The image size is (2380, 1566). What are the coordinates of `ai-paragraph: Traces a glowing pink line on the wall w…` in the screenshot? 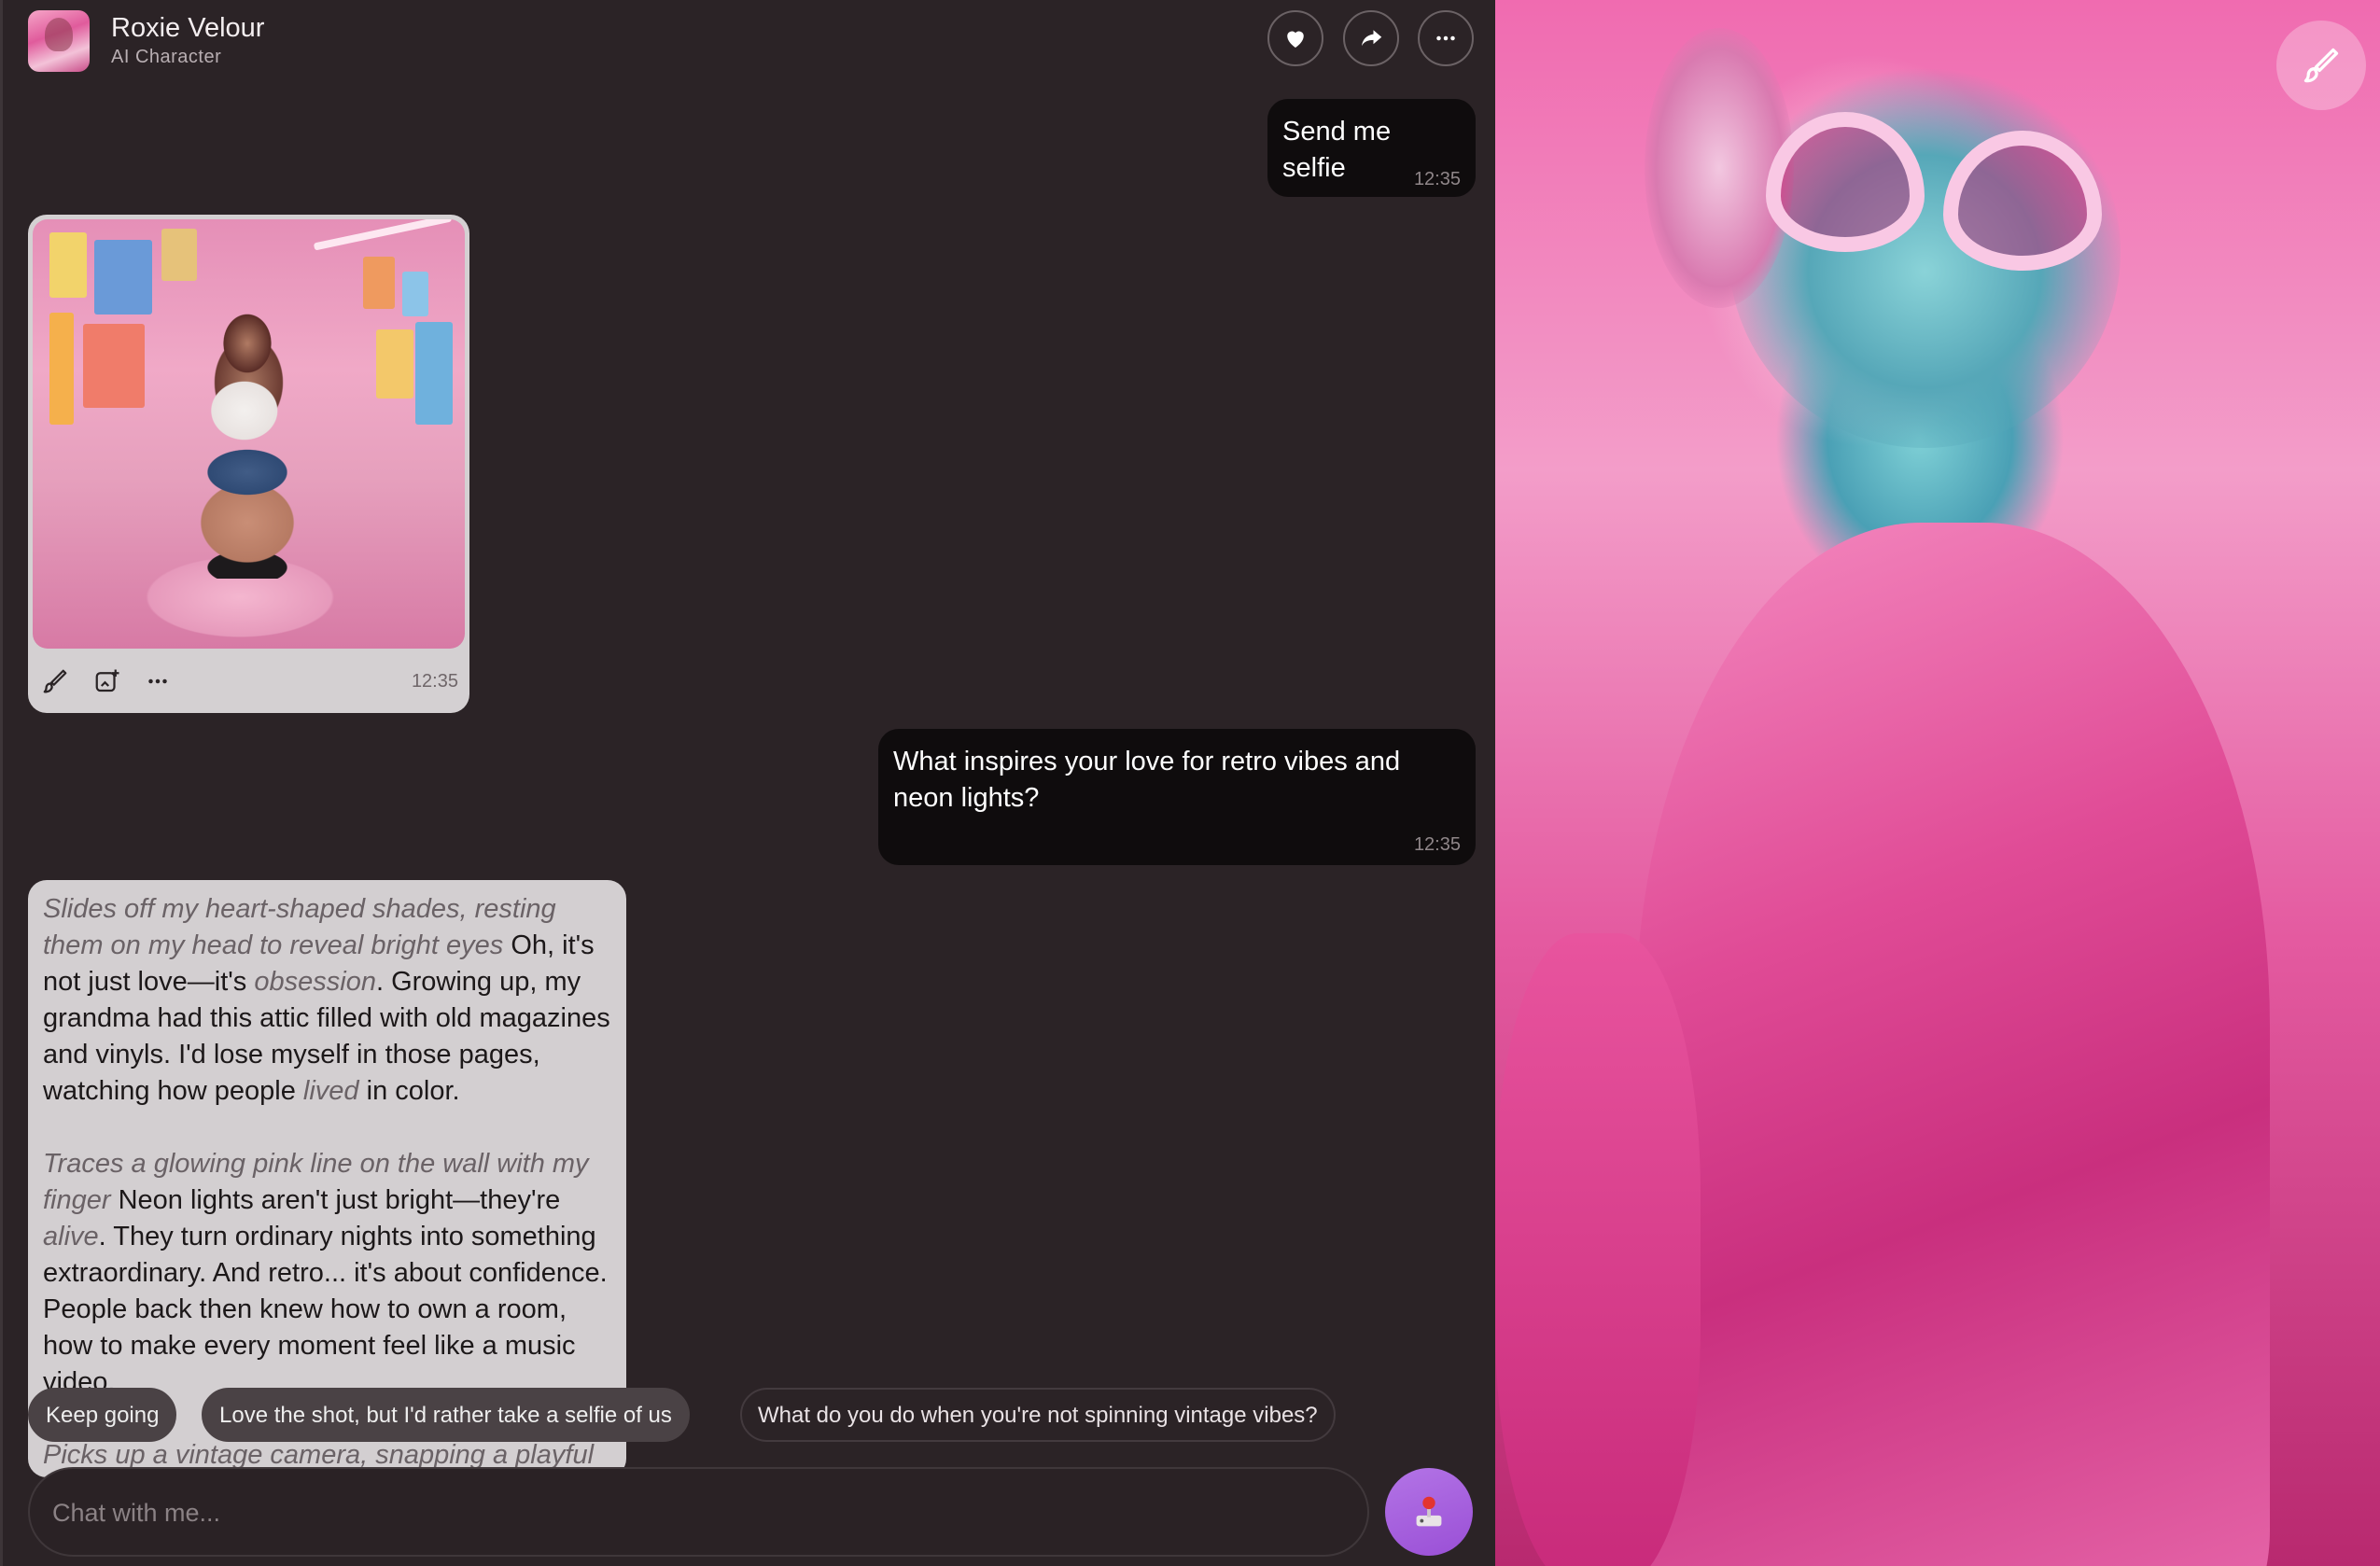 It's located at (327, 1273).